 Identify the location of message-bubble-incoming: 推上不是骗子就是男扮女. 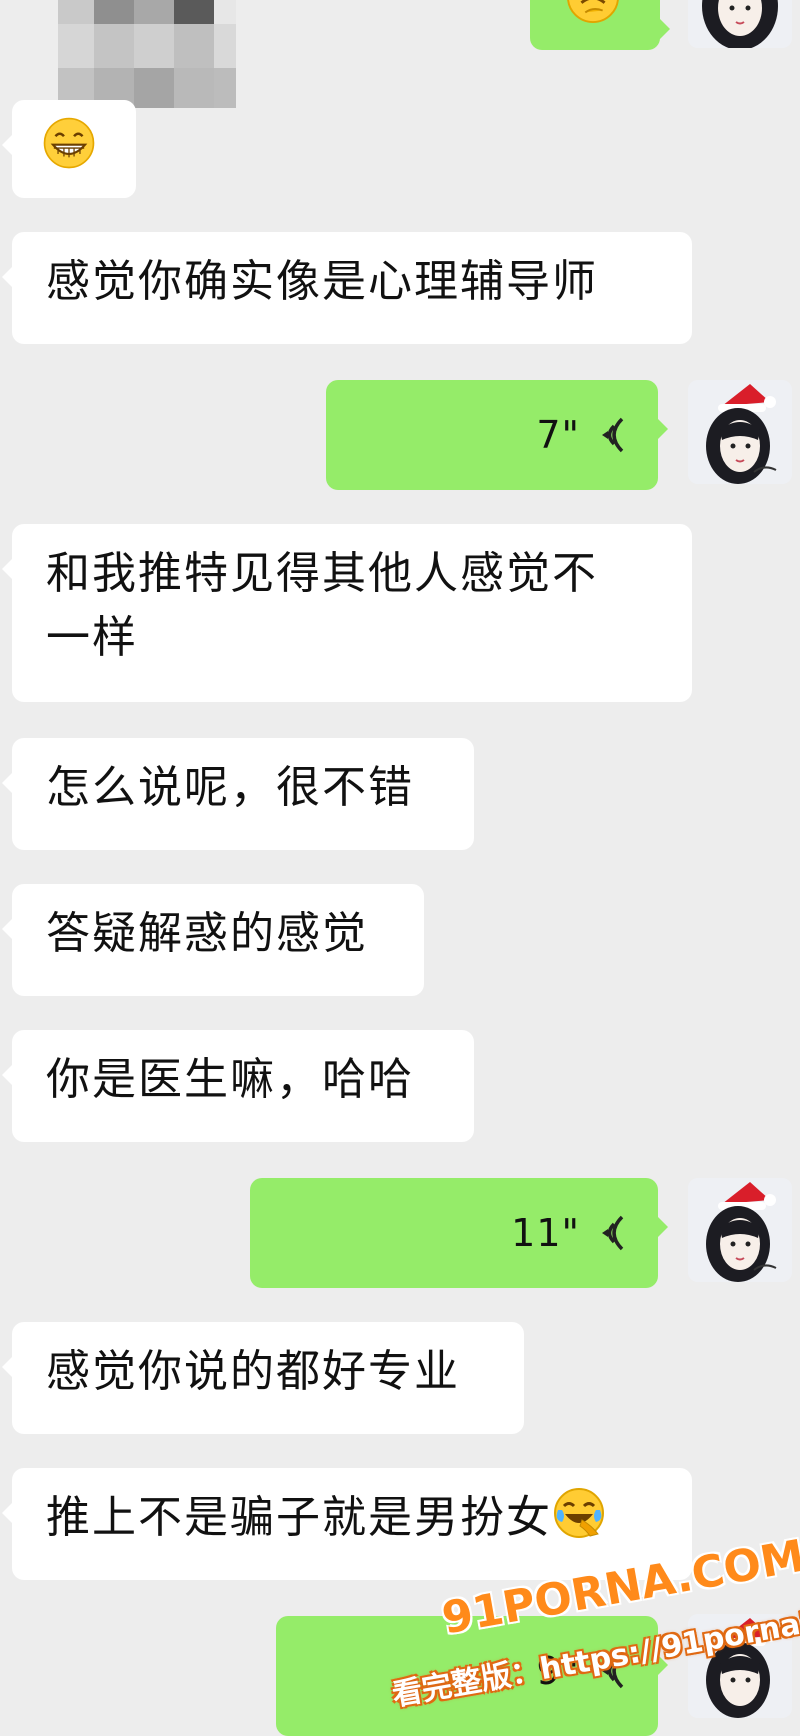
(347, 1524).